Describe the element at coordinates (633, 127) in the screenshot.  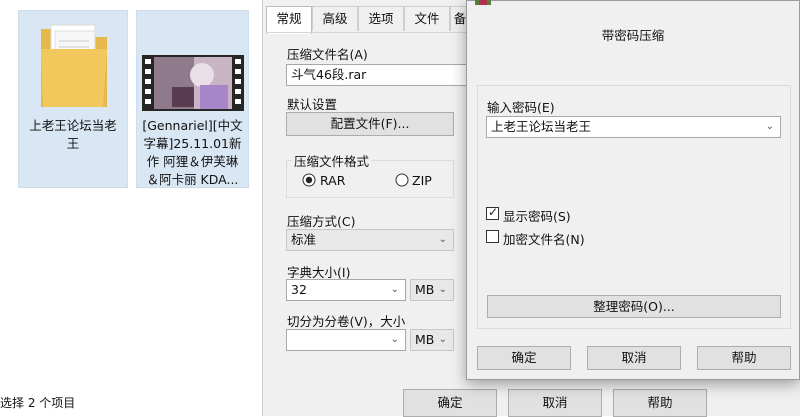
I see `password-input: 上老王论坛当老王 ⌄` at that location.